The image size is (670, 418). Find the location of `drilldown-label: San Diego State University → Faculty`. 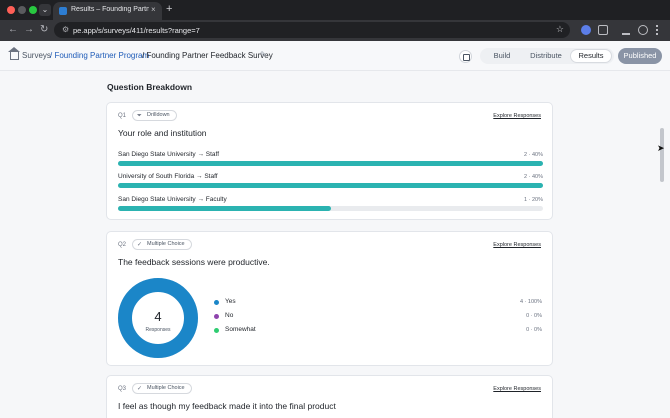

drilldown-label: San Diego State University → Faculty is located at coordinates (172, 199).